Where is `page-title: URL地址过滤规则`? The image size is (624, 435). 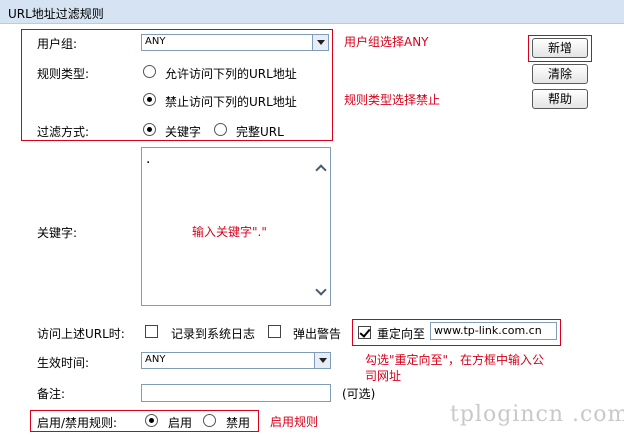 page-title: URL地址过滤规则 is located at coordinates (56, 14).